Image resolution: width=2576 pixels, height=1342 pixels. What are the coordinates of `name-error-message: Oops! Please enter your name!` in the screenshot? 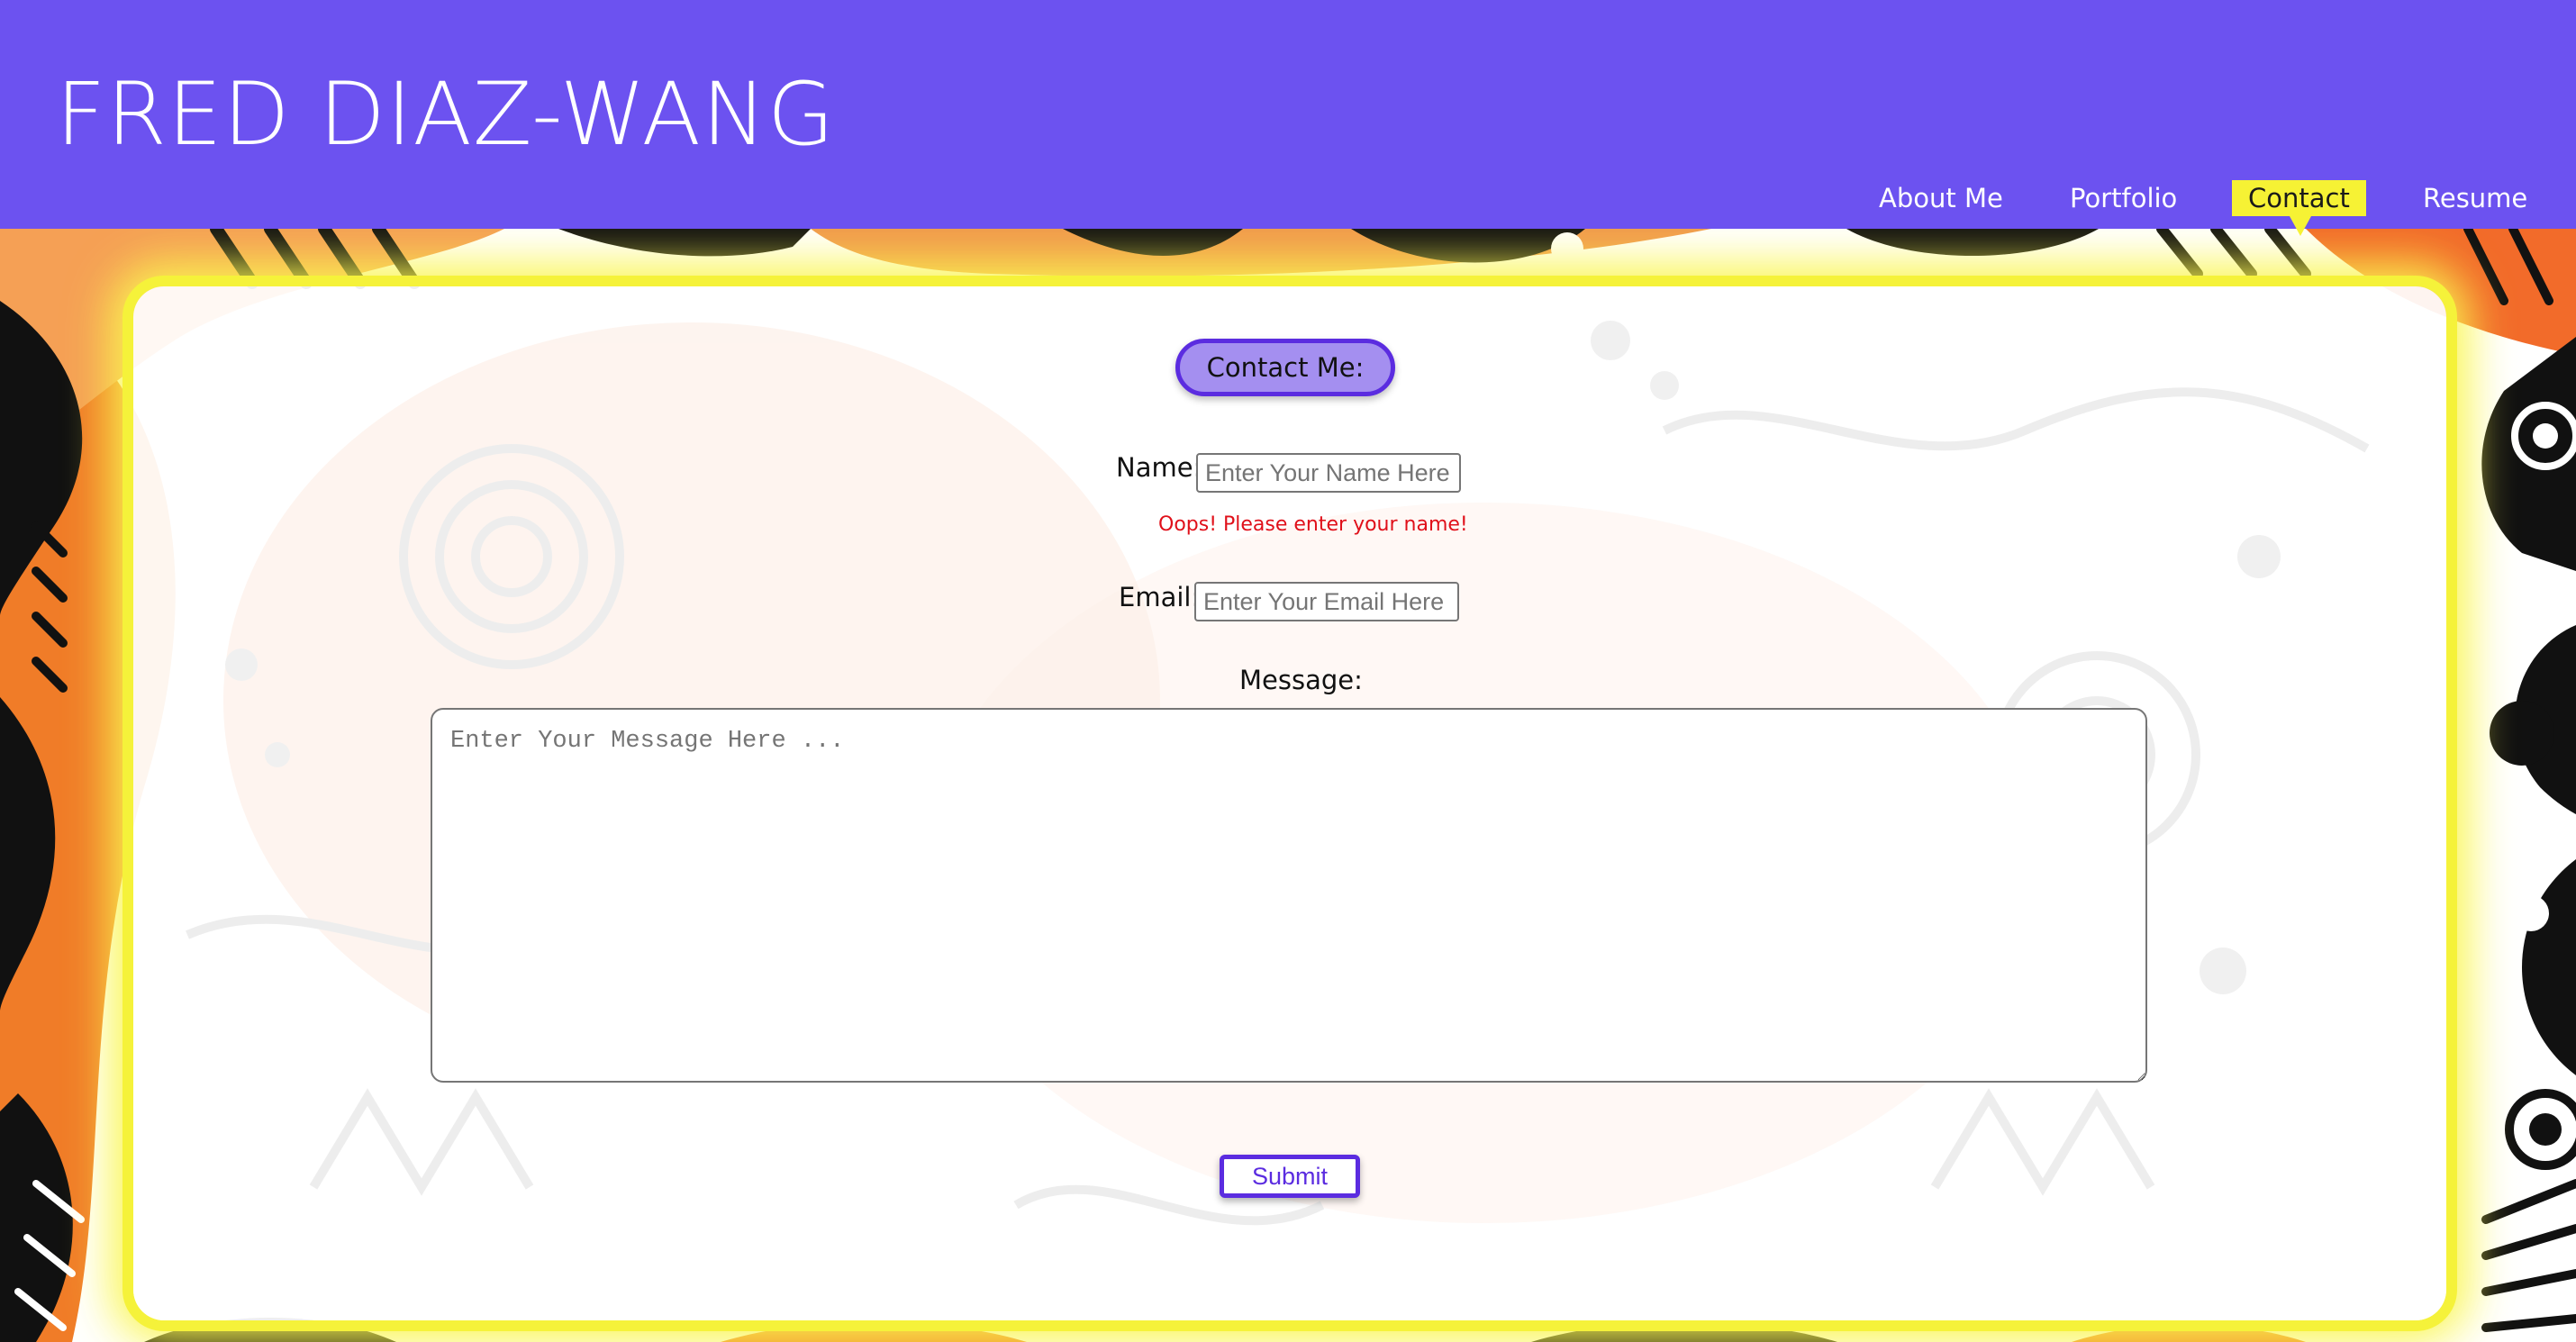 It's located at (1313, 525).